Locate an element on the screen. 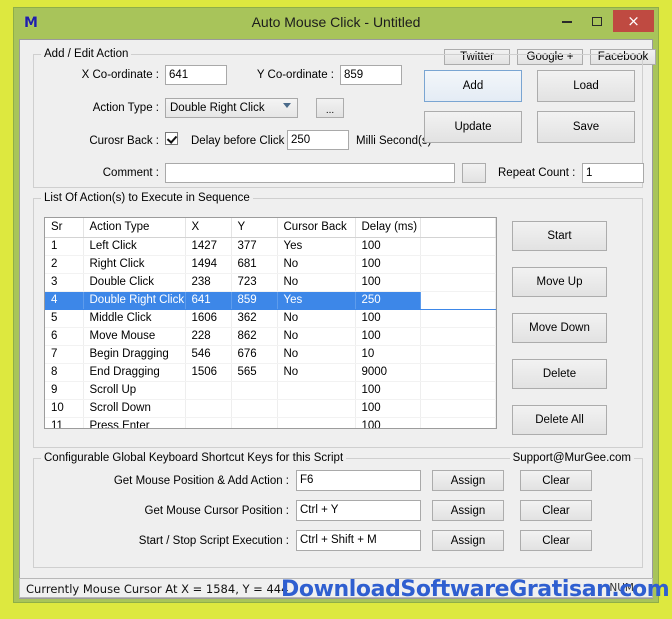 The image size is (672, 619). minimize-button is located at coordinates (567, 21).